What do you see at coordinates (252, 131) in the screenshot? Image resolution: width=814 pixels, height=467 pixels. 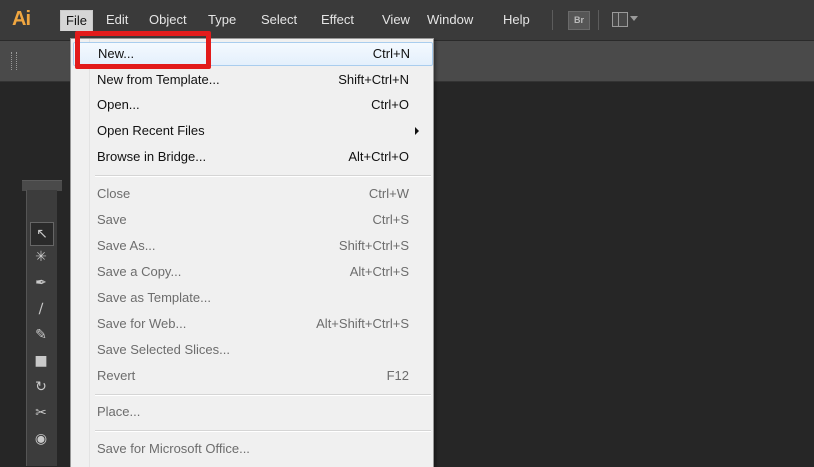 I see `menu-item-open-recent-files: Open Recent Files` at bounding box center [252, 131].